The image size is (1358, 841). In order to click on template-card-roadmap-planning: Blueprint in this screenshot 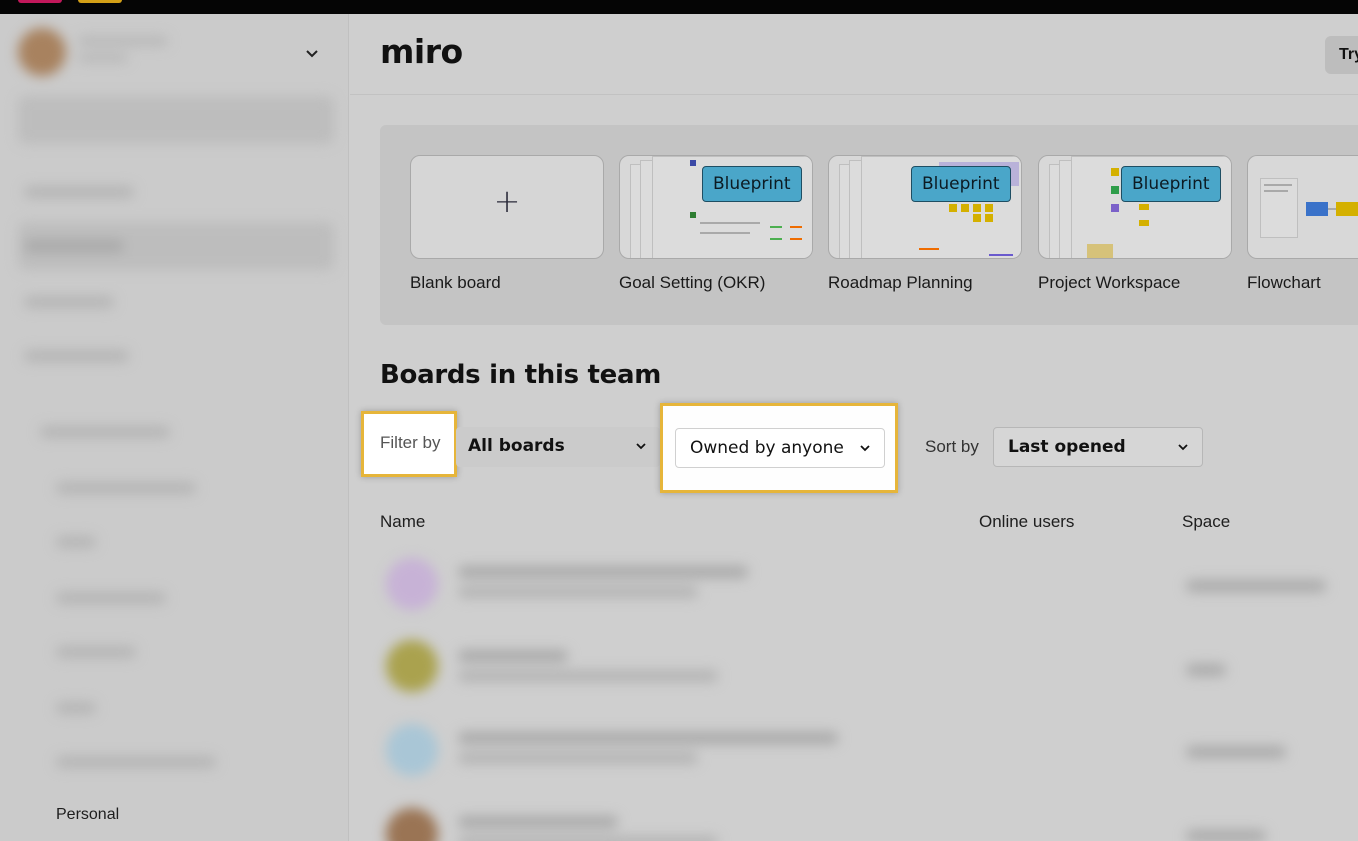, I will do `click(925, 207)`.